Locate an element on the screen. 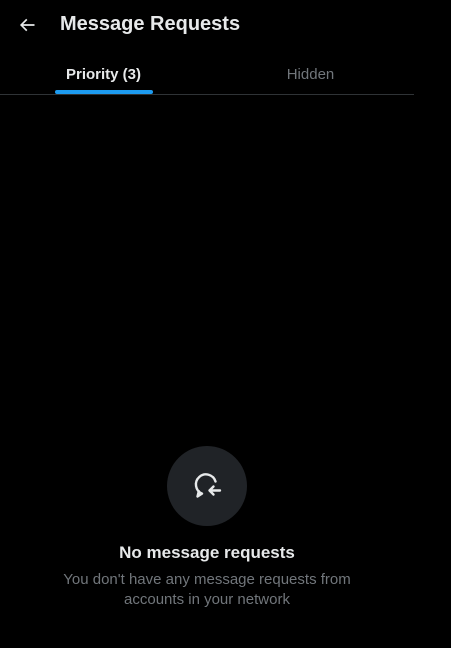 This screenshot has width=451, height=648. empty-icon-circle is located at coordinates (207, 486).